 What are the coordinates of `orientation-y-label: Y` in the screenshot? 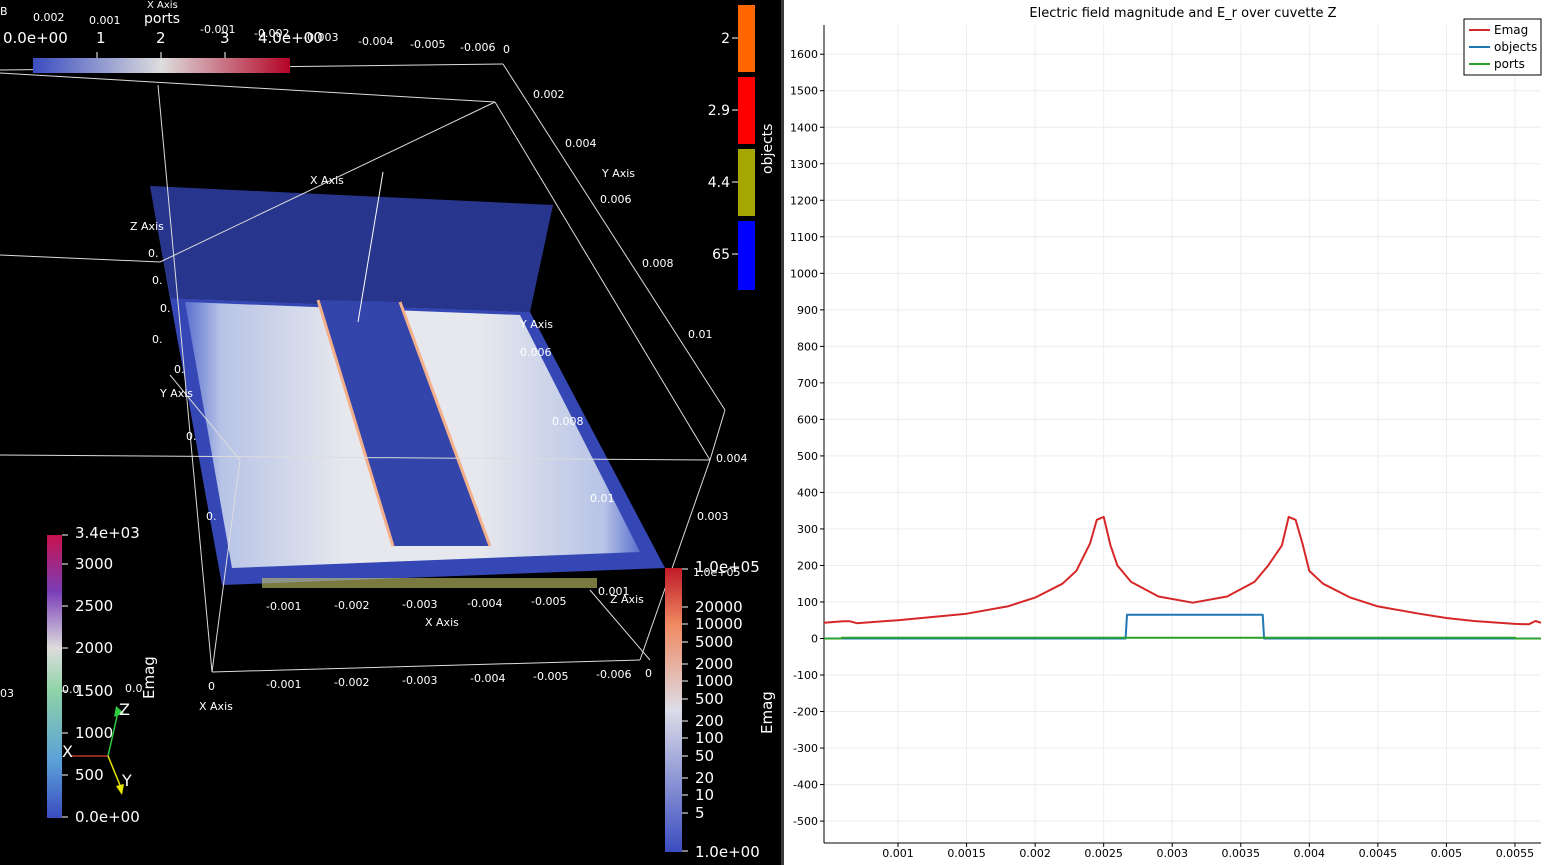 It's located at (126, 780).